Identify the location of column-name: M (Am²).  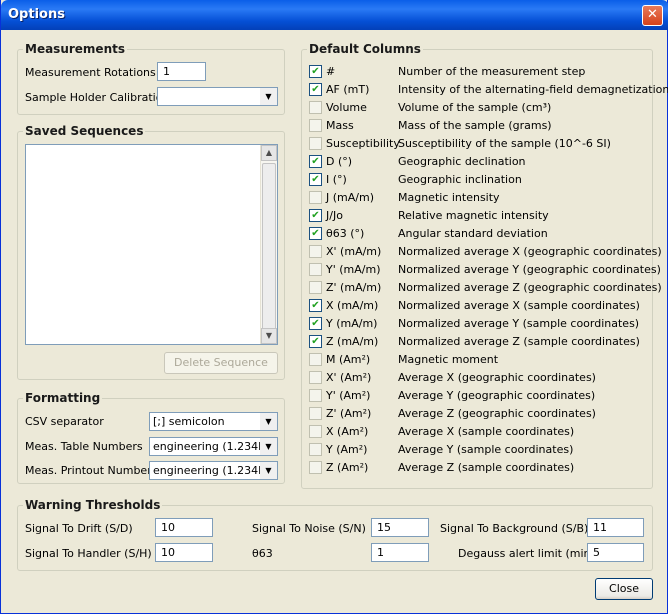
(348, 359).